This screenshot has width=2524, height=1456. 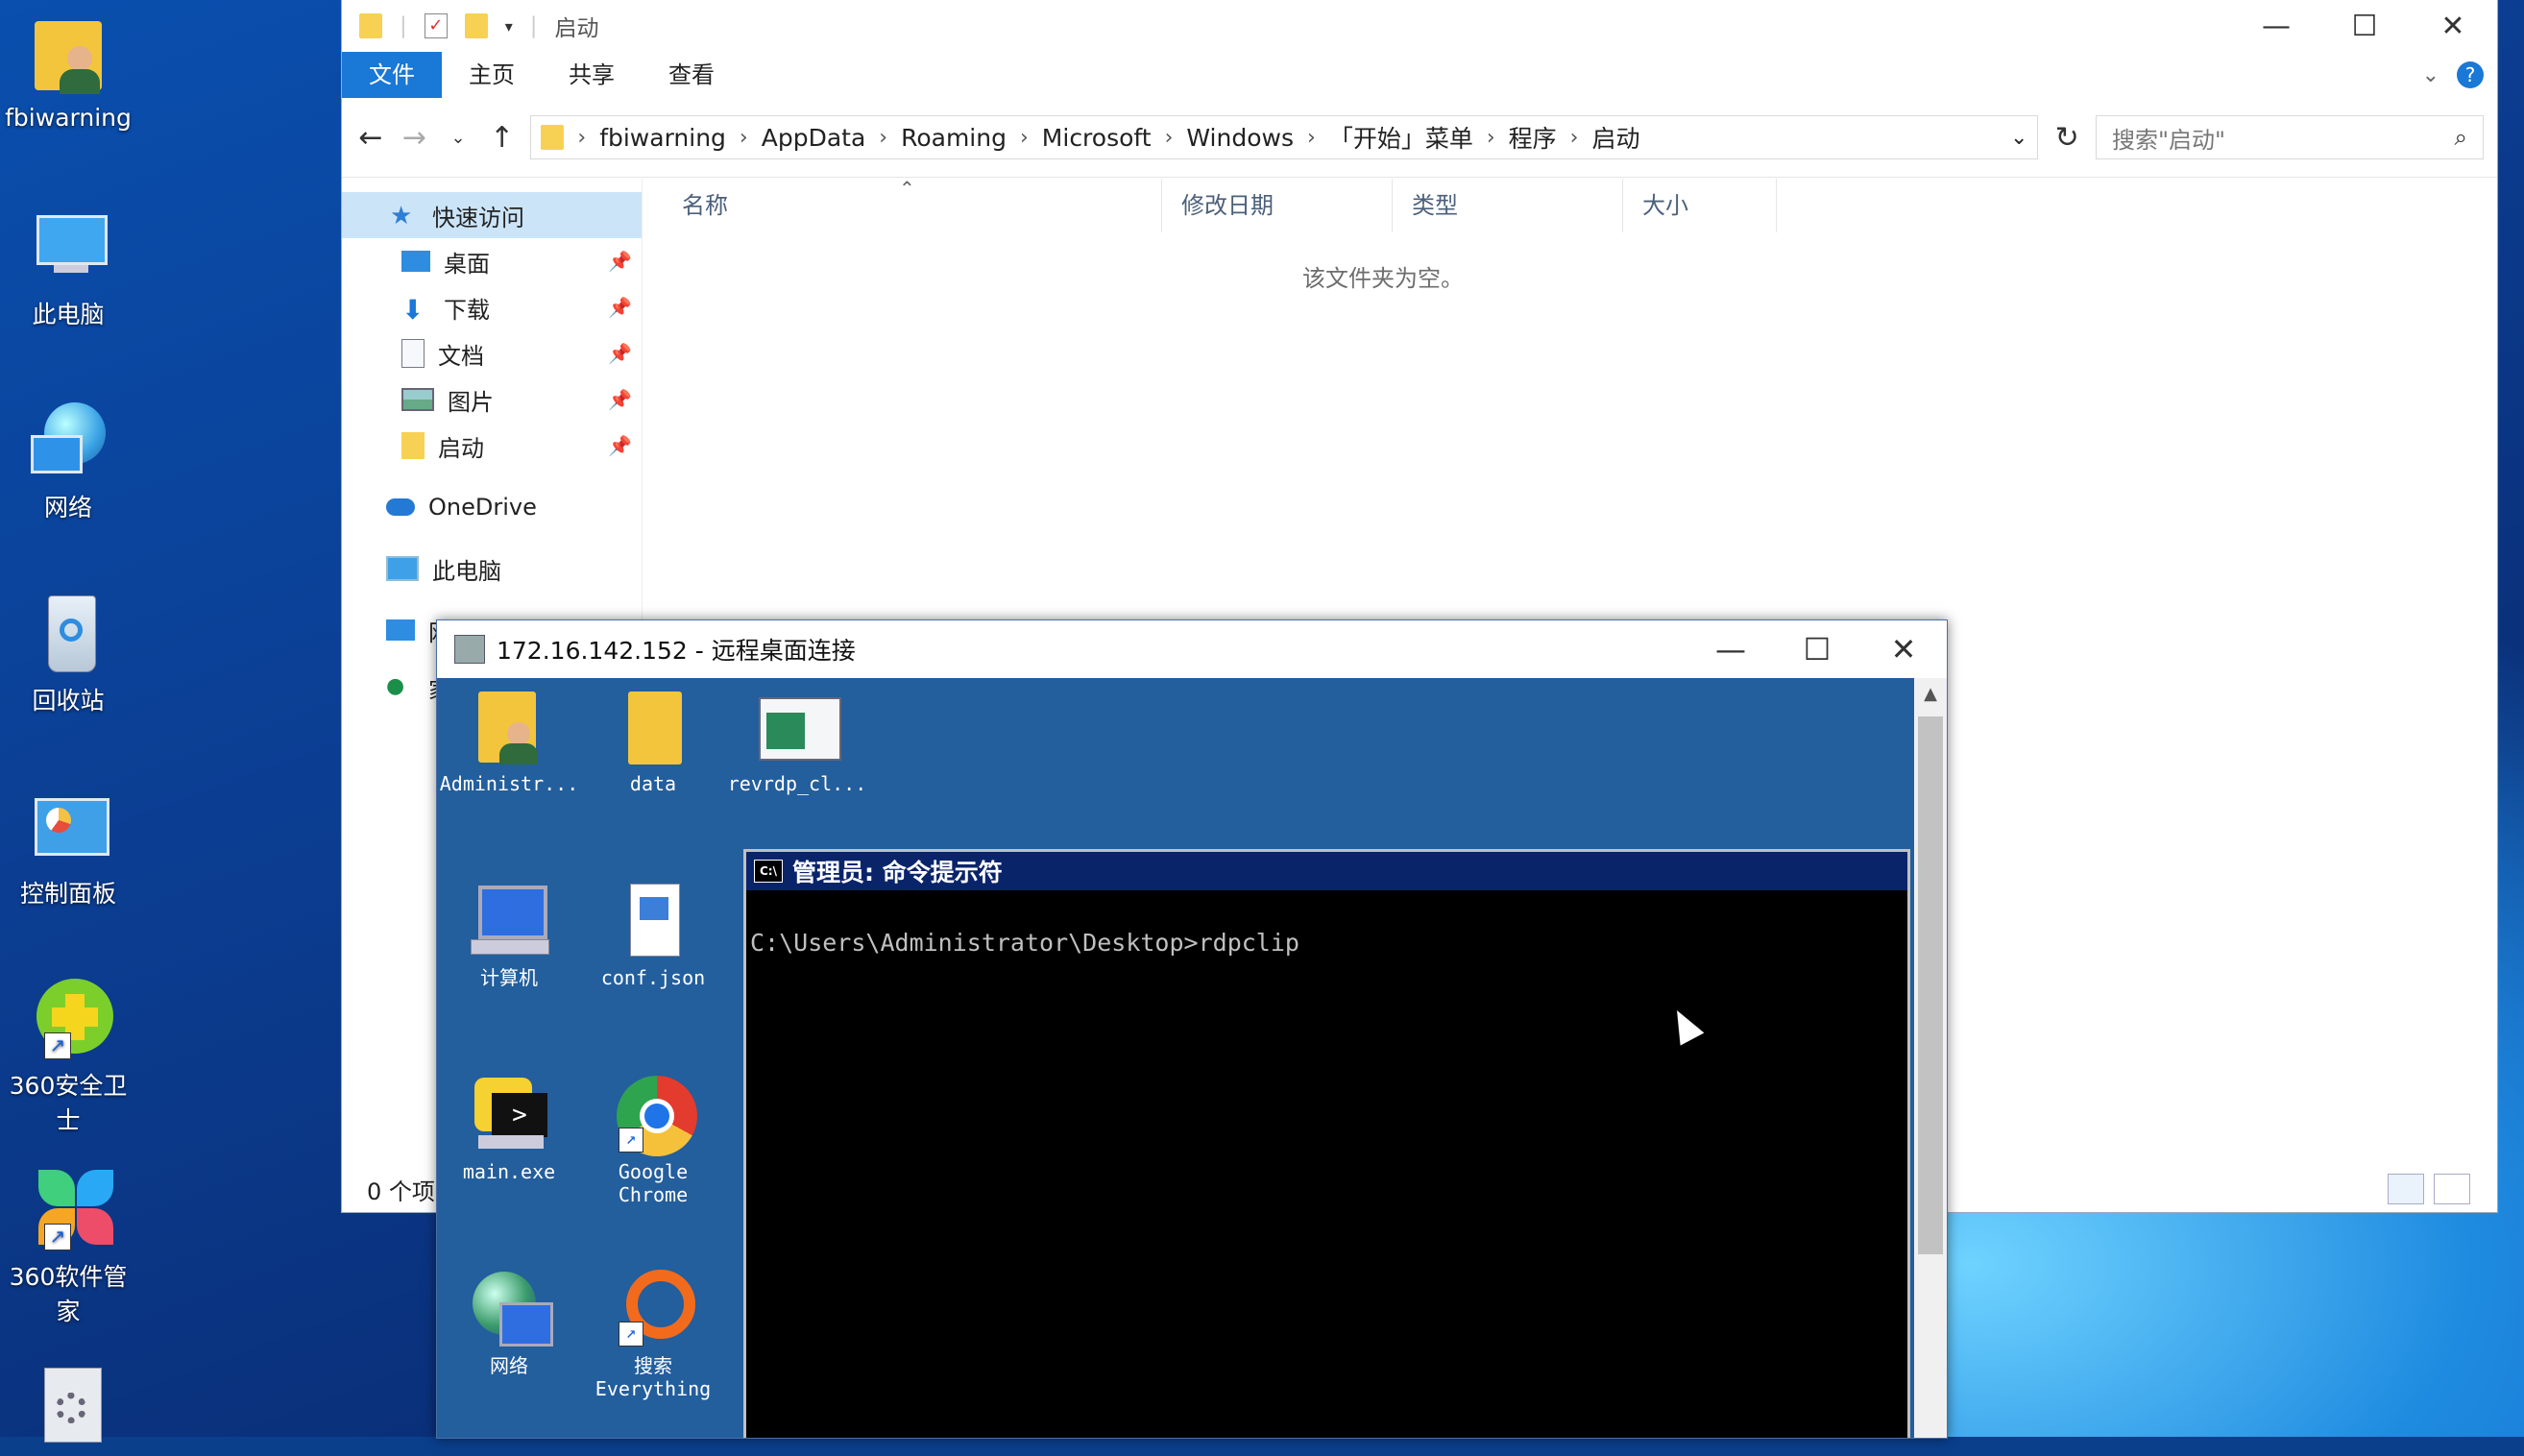 I want to click on nav-documents: 文档 📌, so click(x=492, y=353).